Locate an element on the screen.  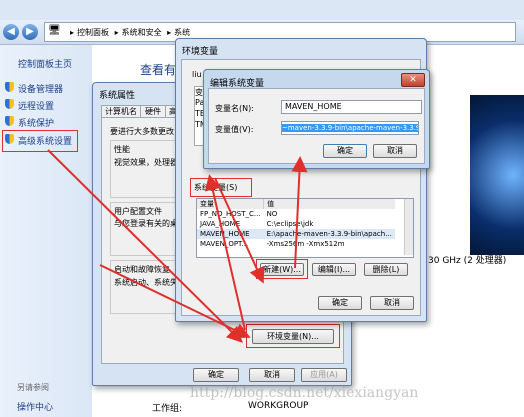
watermark: http://blog.csdn.net/xiexiangyan is located at coordinates (304, 393).